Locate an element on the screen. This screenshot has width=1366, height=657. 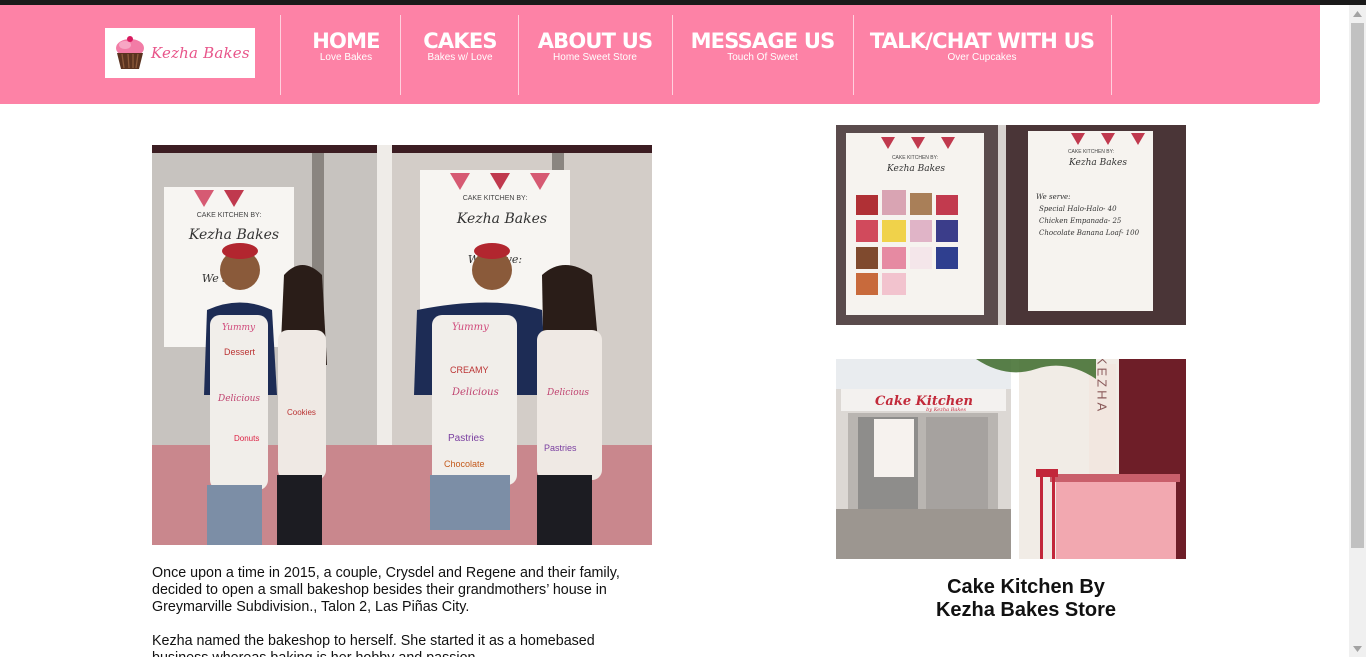
nav-label: TALK/CHAT WITH US is located at coordinates (982, 41).